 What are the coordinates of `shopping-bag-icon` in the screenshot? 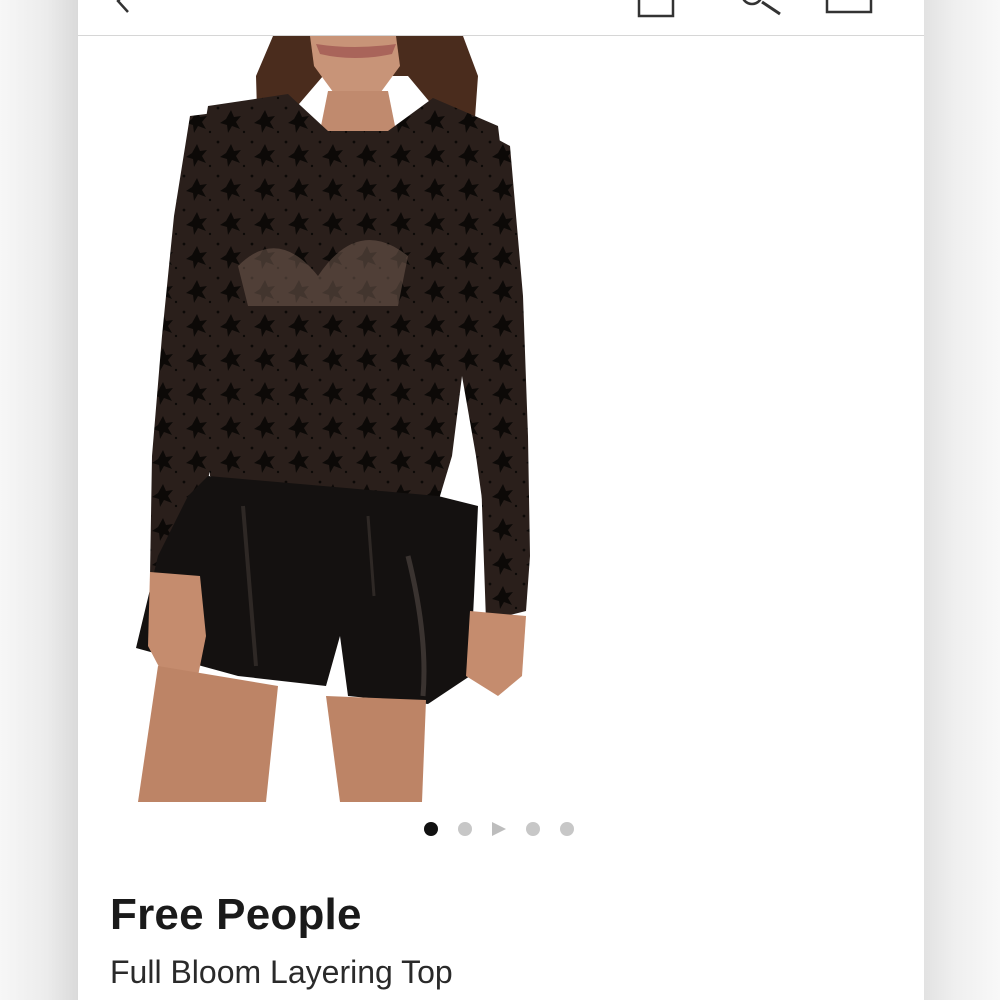 It's located at (656, 11).